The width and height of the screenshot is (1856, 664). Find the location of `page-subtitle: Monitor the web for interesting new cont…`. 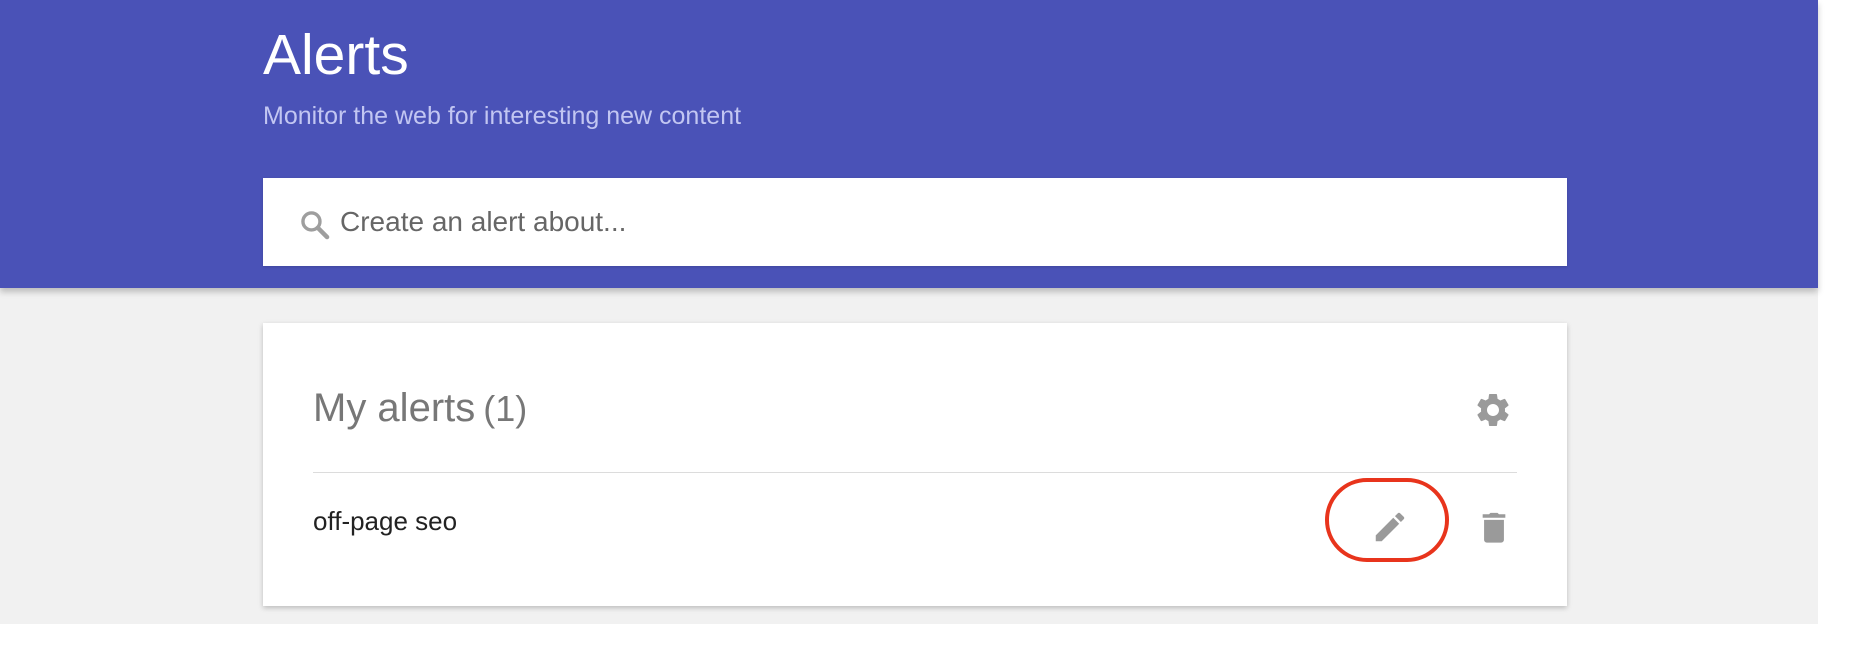

page-subtitle: Monitor the web for interesting new cont… is located at coordinates (502, 116).